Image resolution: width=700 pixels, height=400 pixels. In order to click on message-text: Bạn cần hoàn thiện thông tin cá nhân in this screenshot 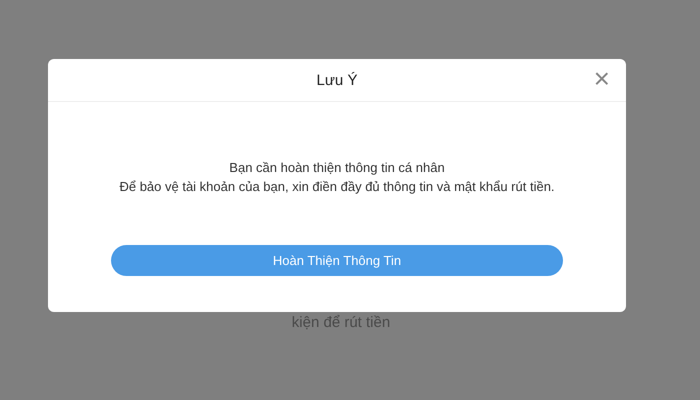, I will do `click(337, 168)`.